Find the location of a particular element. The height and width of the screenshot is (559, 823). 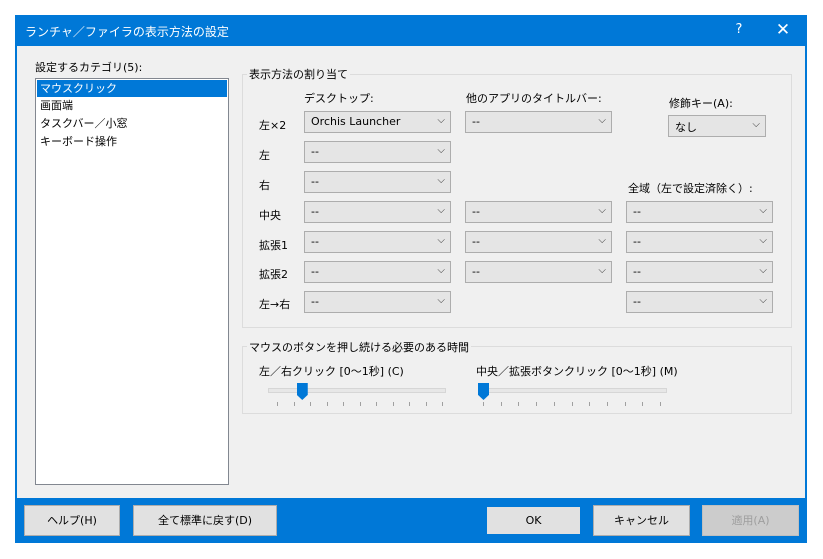

help-question-button: ? is located at coordinates (739, 30).